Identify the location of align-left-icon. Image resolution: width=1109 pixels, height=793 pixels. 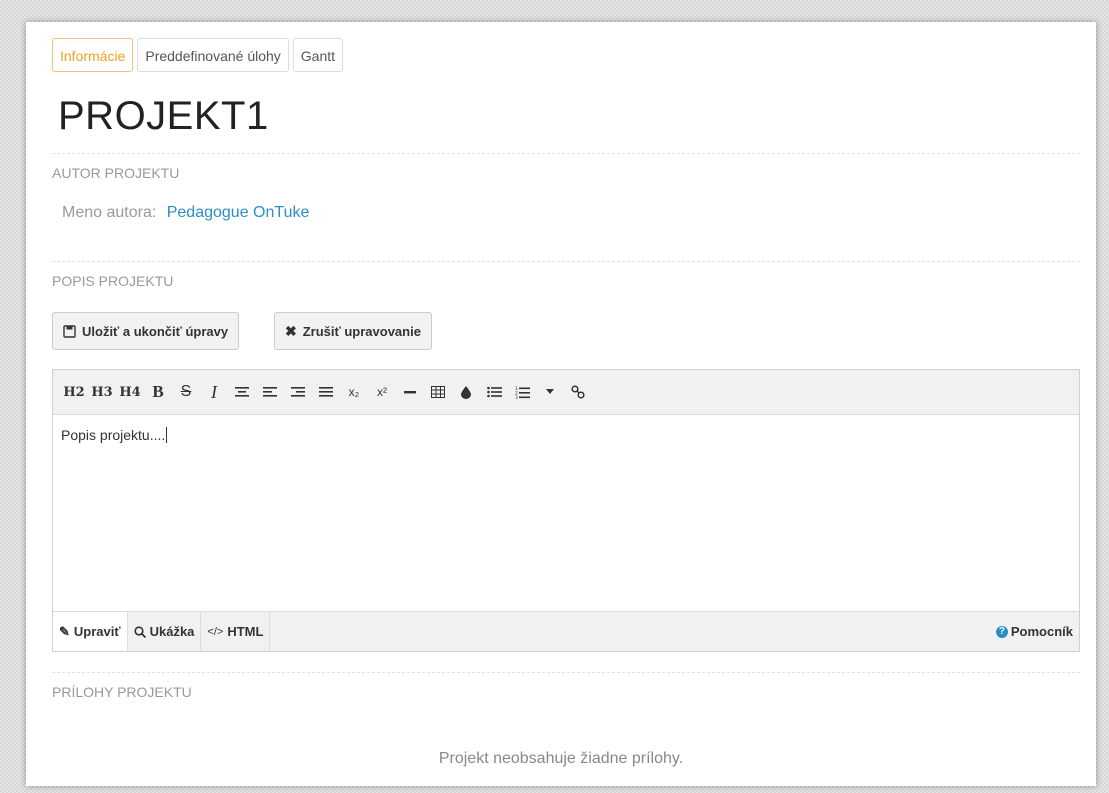
(270, 392).